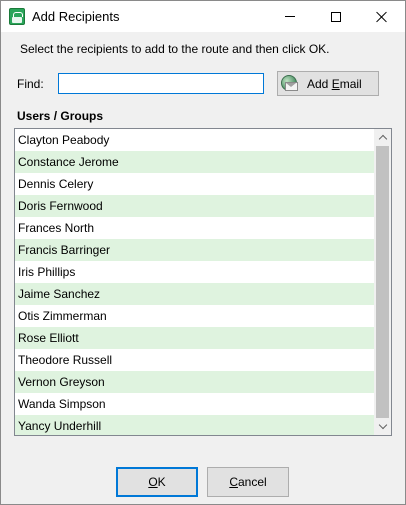 This screenshot has height=505, width=406. Describe the element at coordinates (194, 404) in the screenshot. I see `list-item: Wanda Simpson` at that location.